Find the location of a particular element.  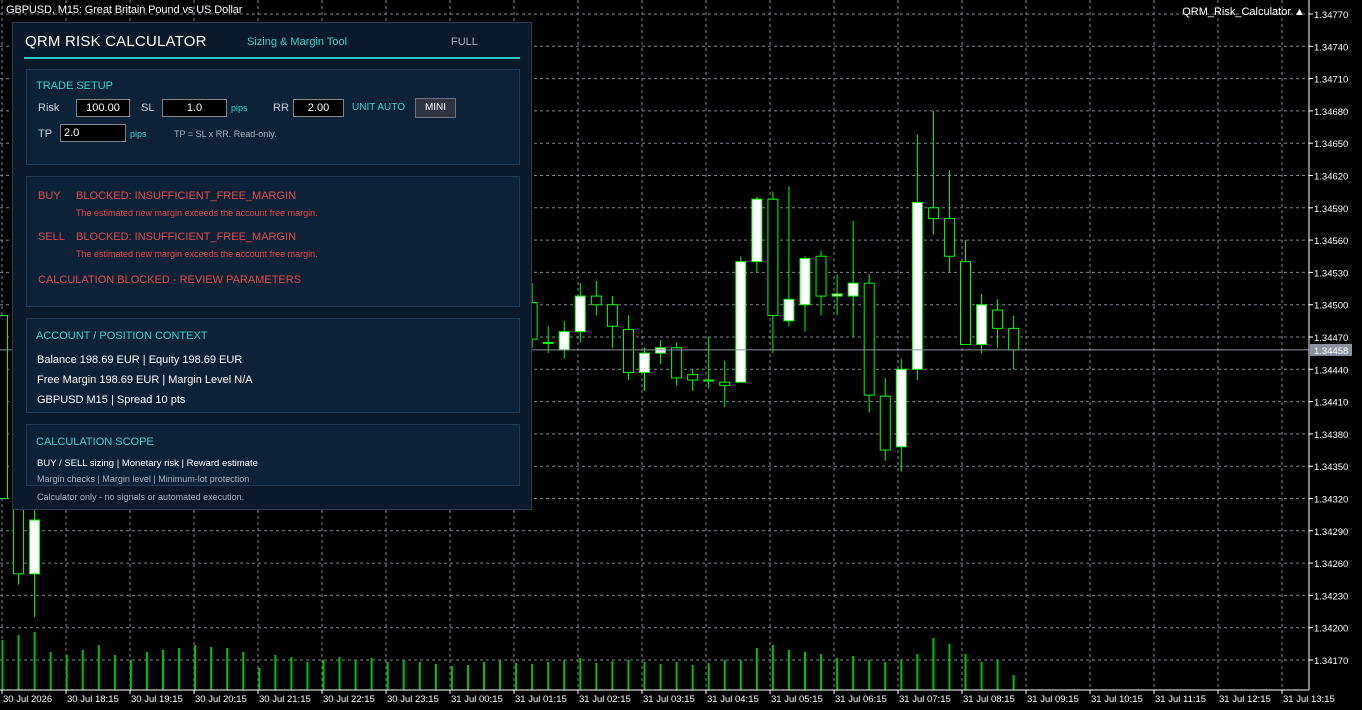

bid-price-label: 1.34458 is located at coordinates (1331, 351).